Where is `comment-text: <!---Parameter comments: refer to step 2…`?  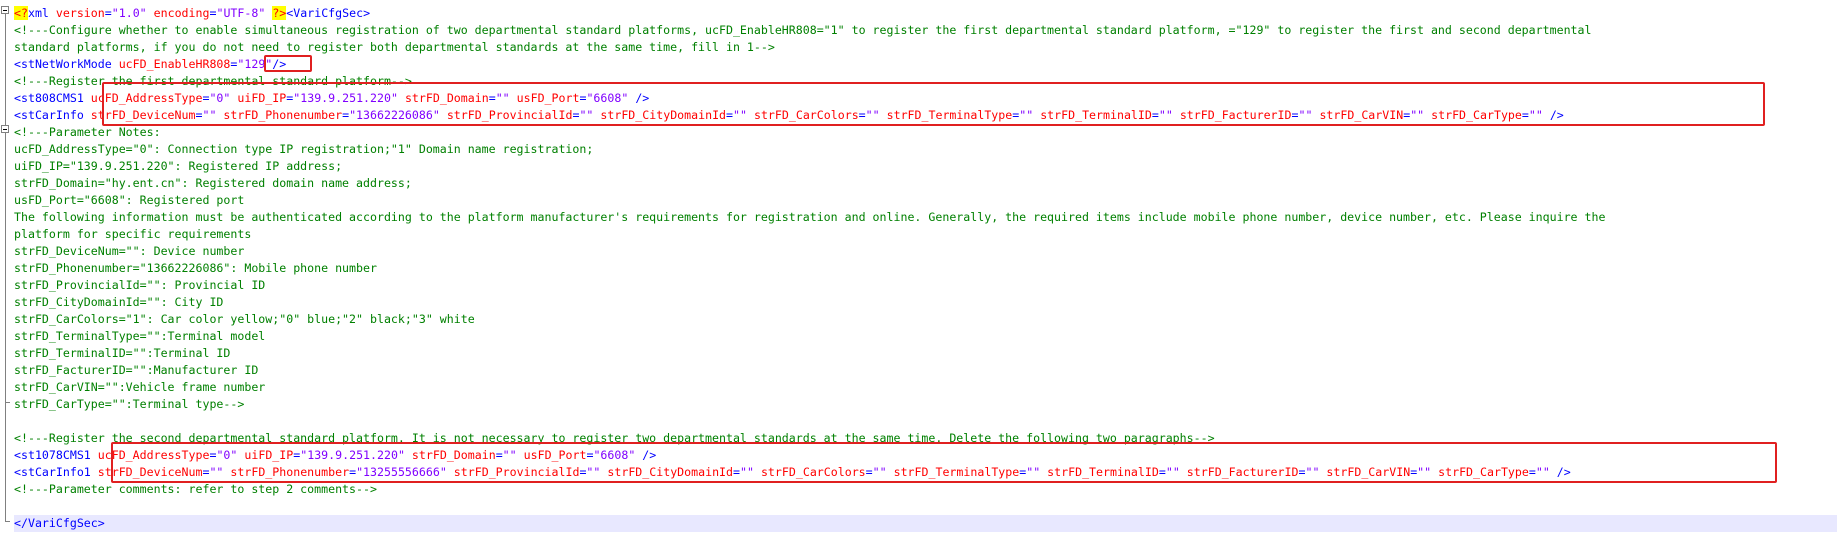
comment-text: <!---Parameter comments: refer to step 2… is located at coordinates (195, 489).